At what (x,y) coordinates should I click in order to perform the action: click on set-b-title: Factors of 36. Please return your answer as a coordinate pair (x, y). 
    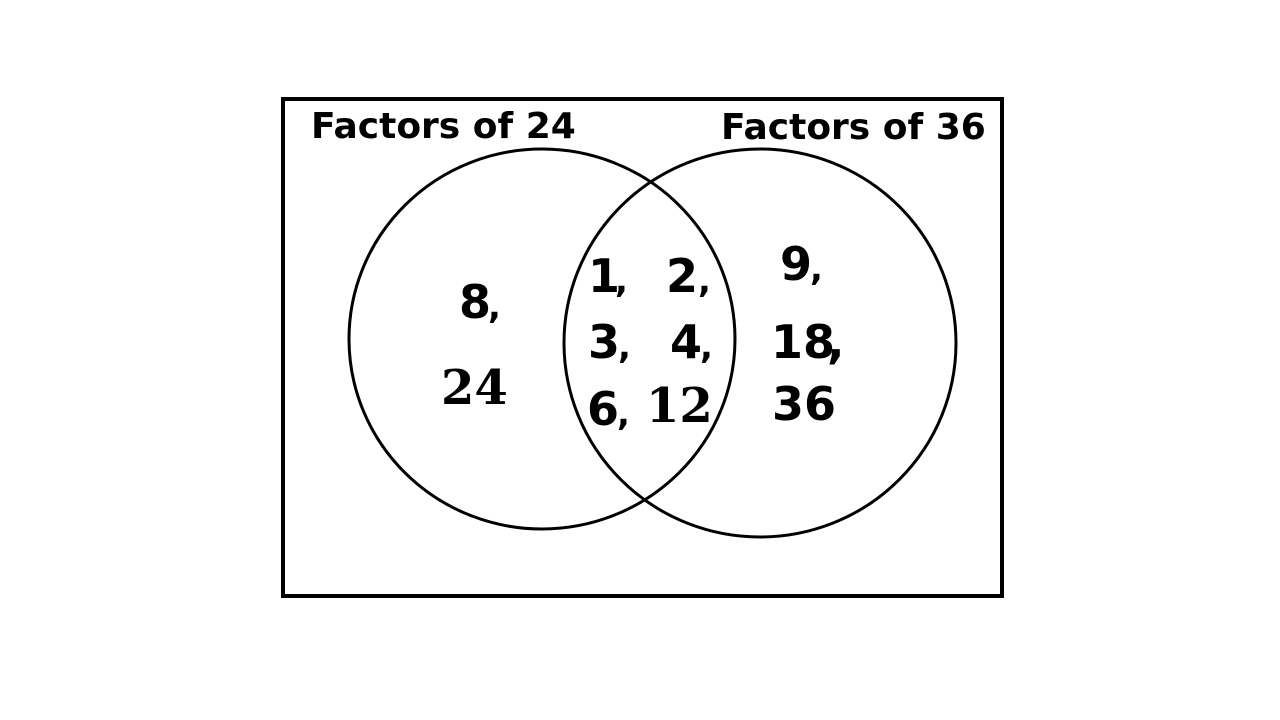
    Looking at the image, I should click on (853, 127).